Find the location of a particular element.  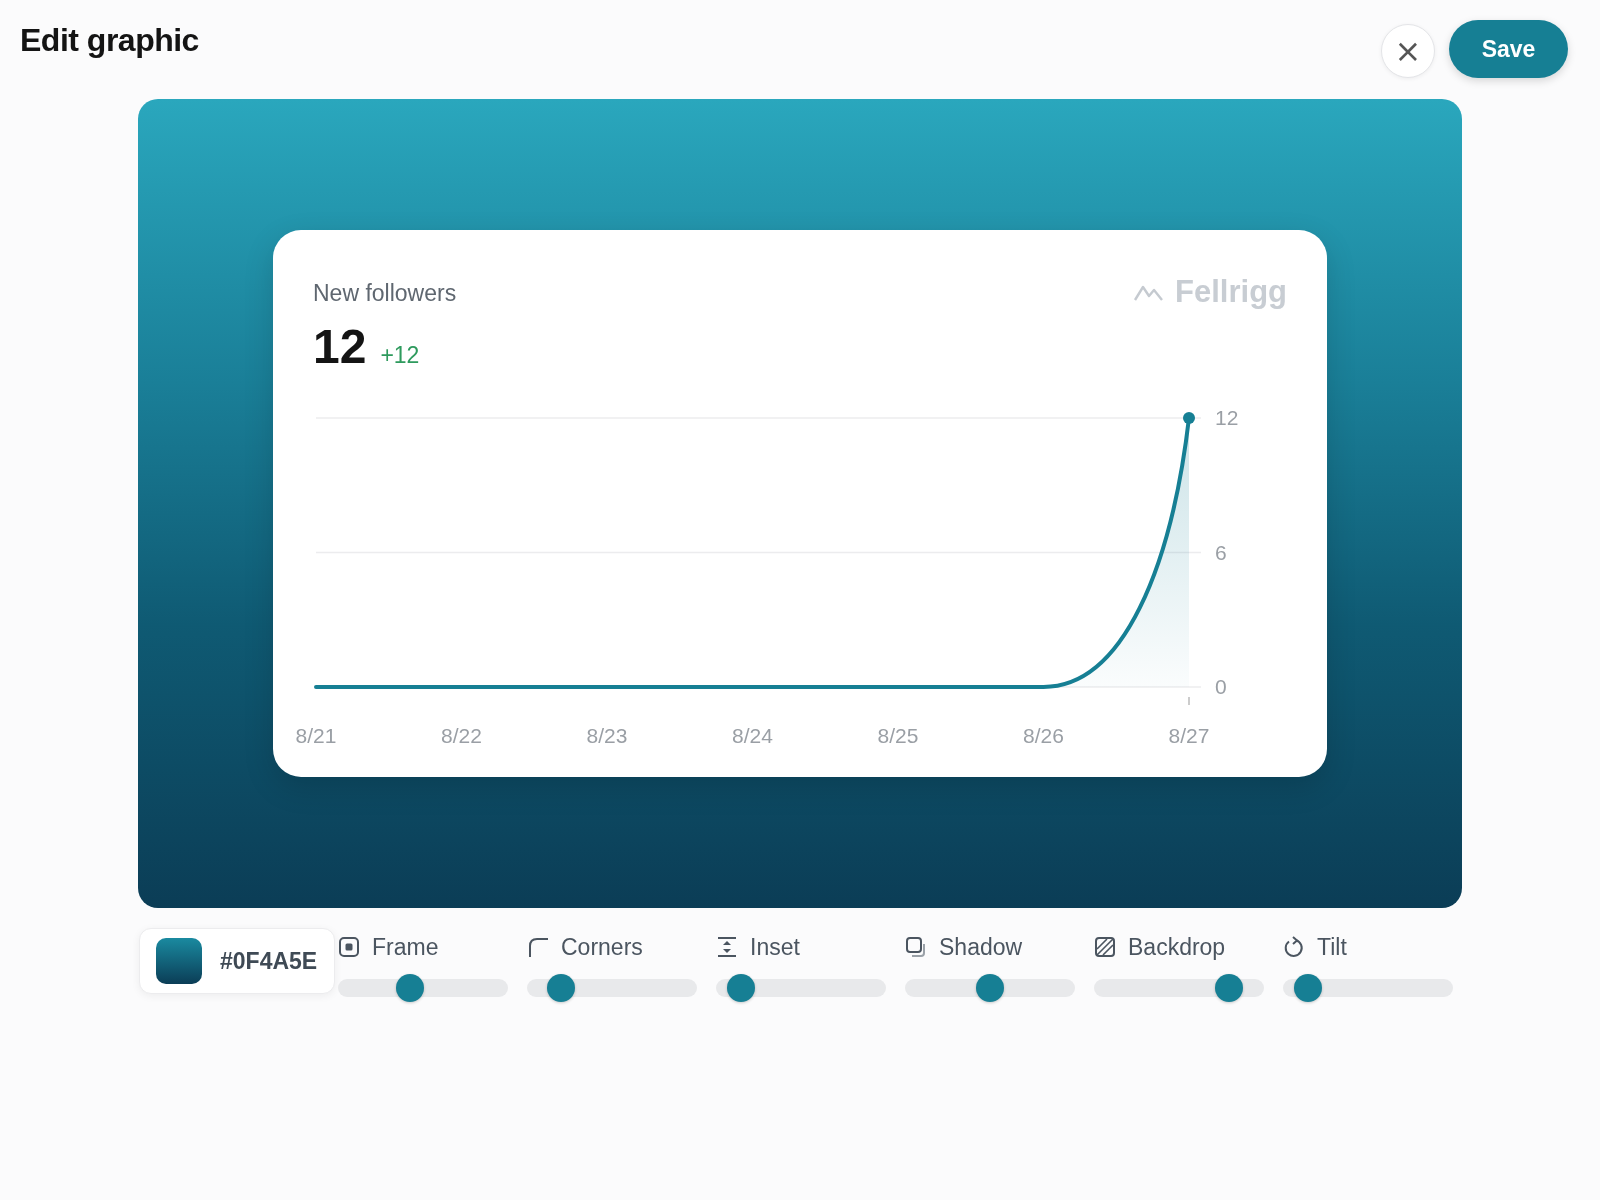

x-axis-label: 8/24 is located at coordinates (752, 735).